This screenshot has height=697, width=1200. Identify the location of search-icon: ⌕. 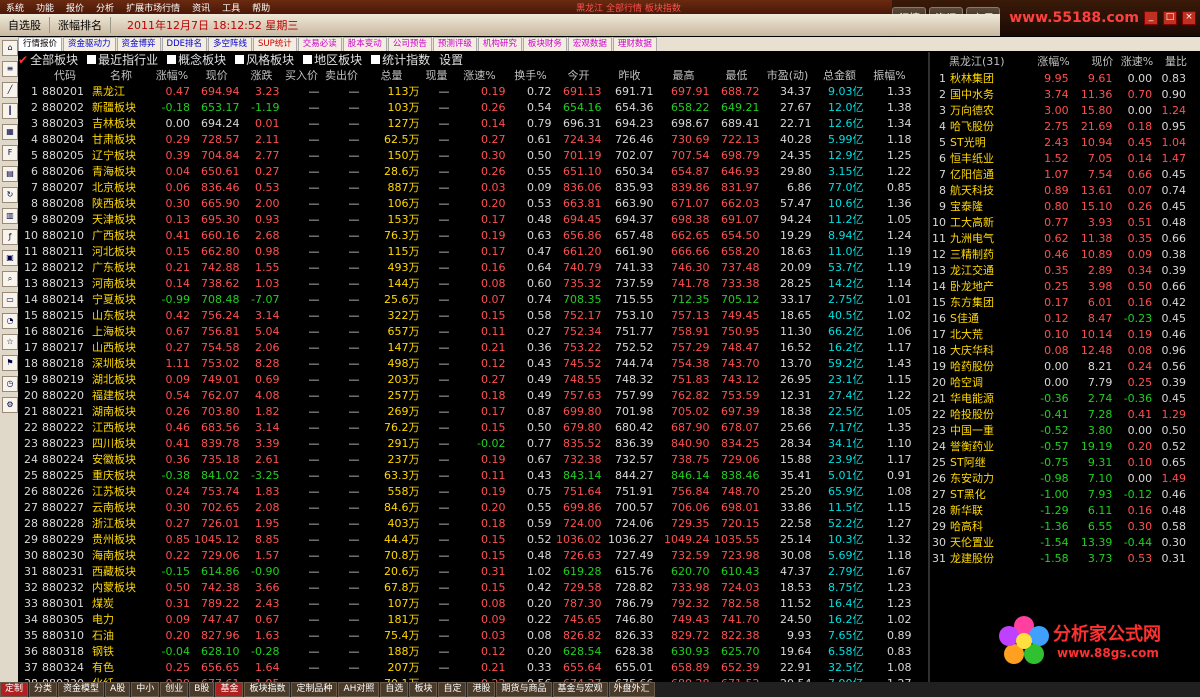
(10, 279).